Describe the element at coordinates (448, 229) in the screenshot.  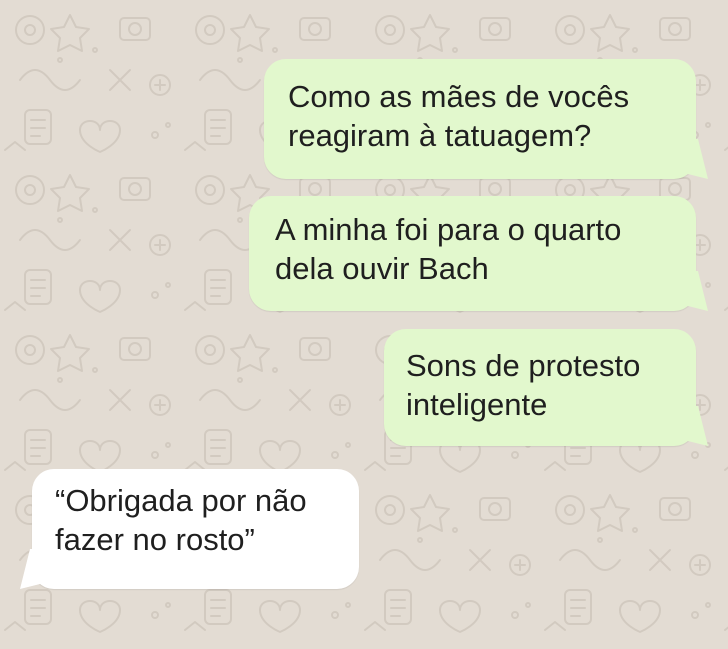
I see `message-text-line: A minha foi para o quarto` at that location.